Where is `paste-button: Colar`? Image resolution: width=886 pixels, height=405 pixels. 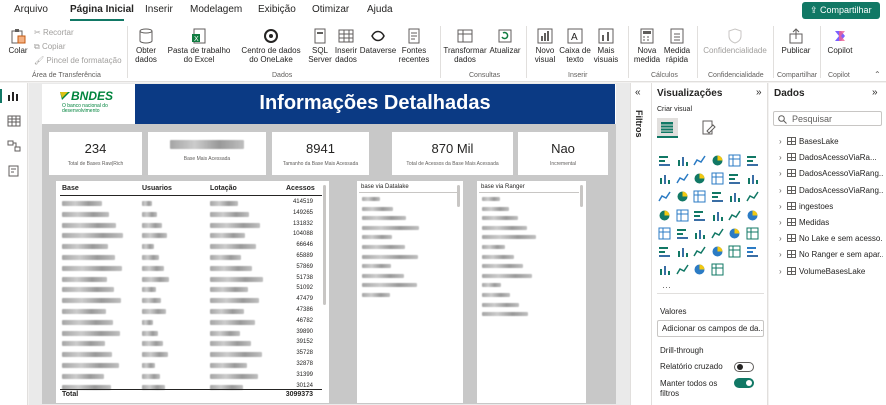 paste-button: Colar is located at coordinates (18, 41).